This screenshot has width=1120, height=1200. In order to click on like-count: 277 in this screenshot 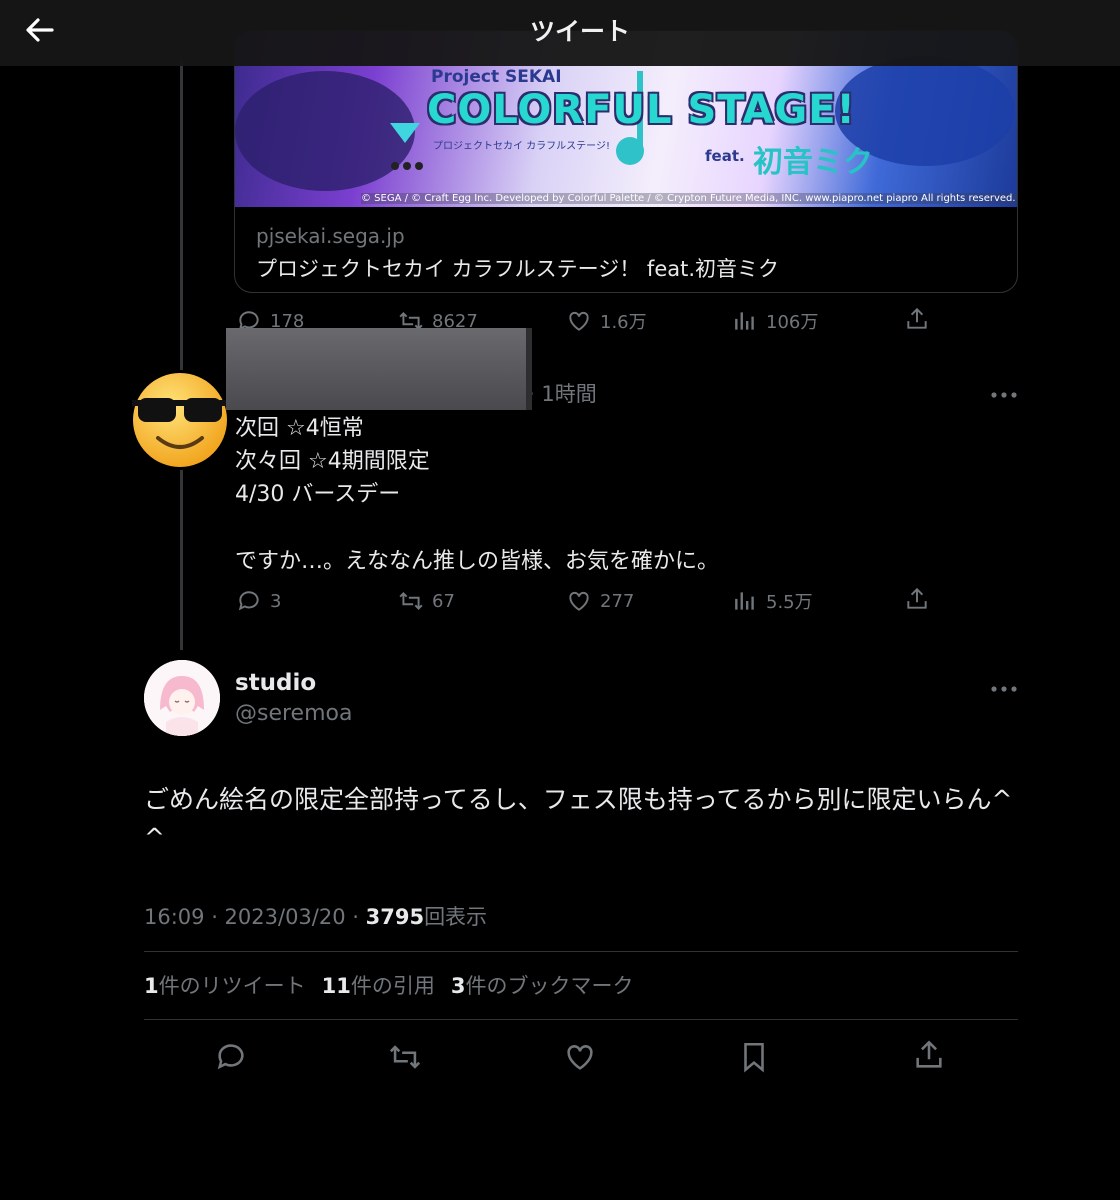, I will do `click(617, 601)`.